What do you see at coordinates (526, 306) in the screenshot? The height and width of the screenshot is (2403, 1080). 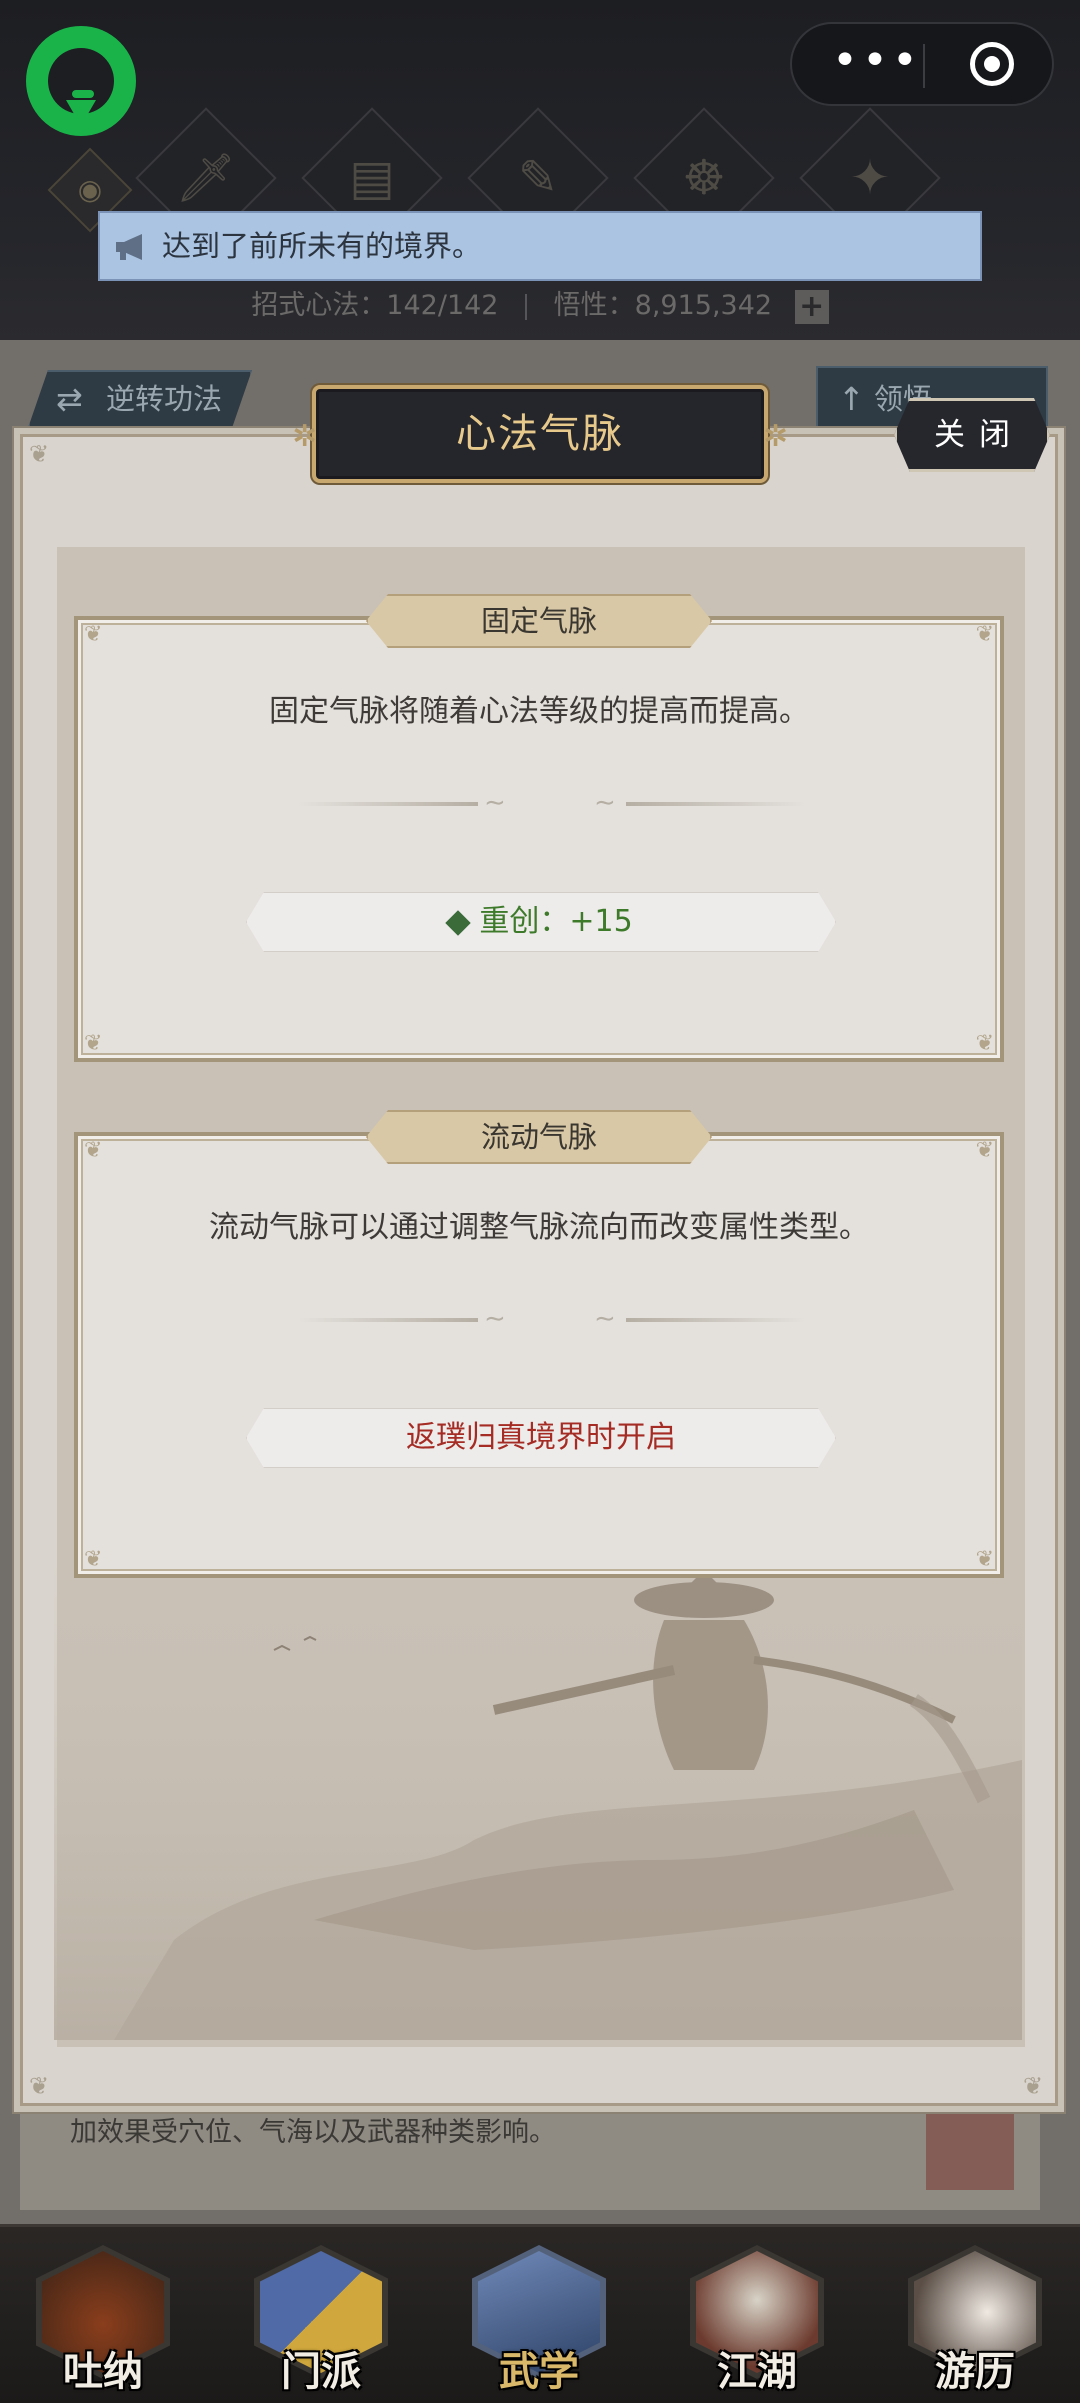 I see `stats-divider` at bounding box center [526, 306].